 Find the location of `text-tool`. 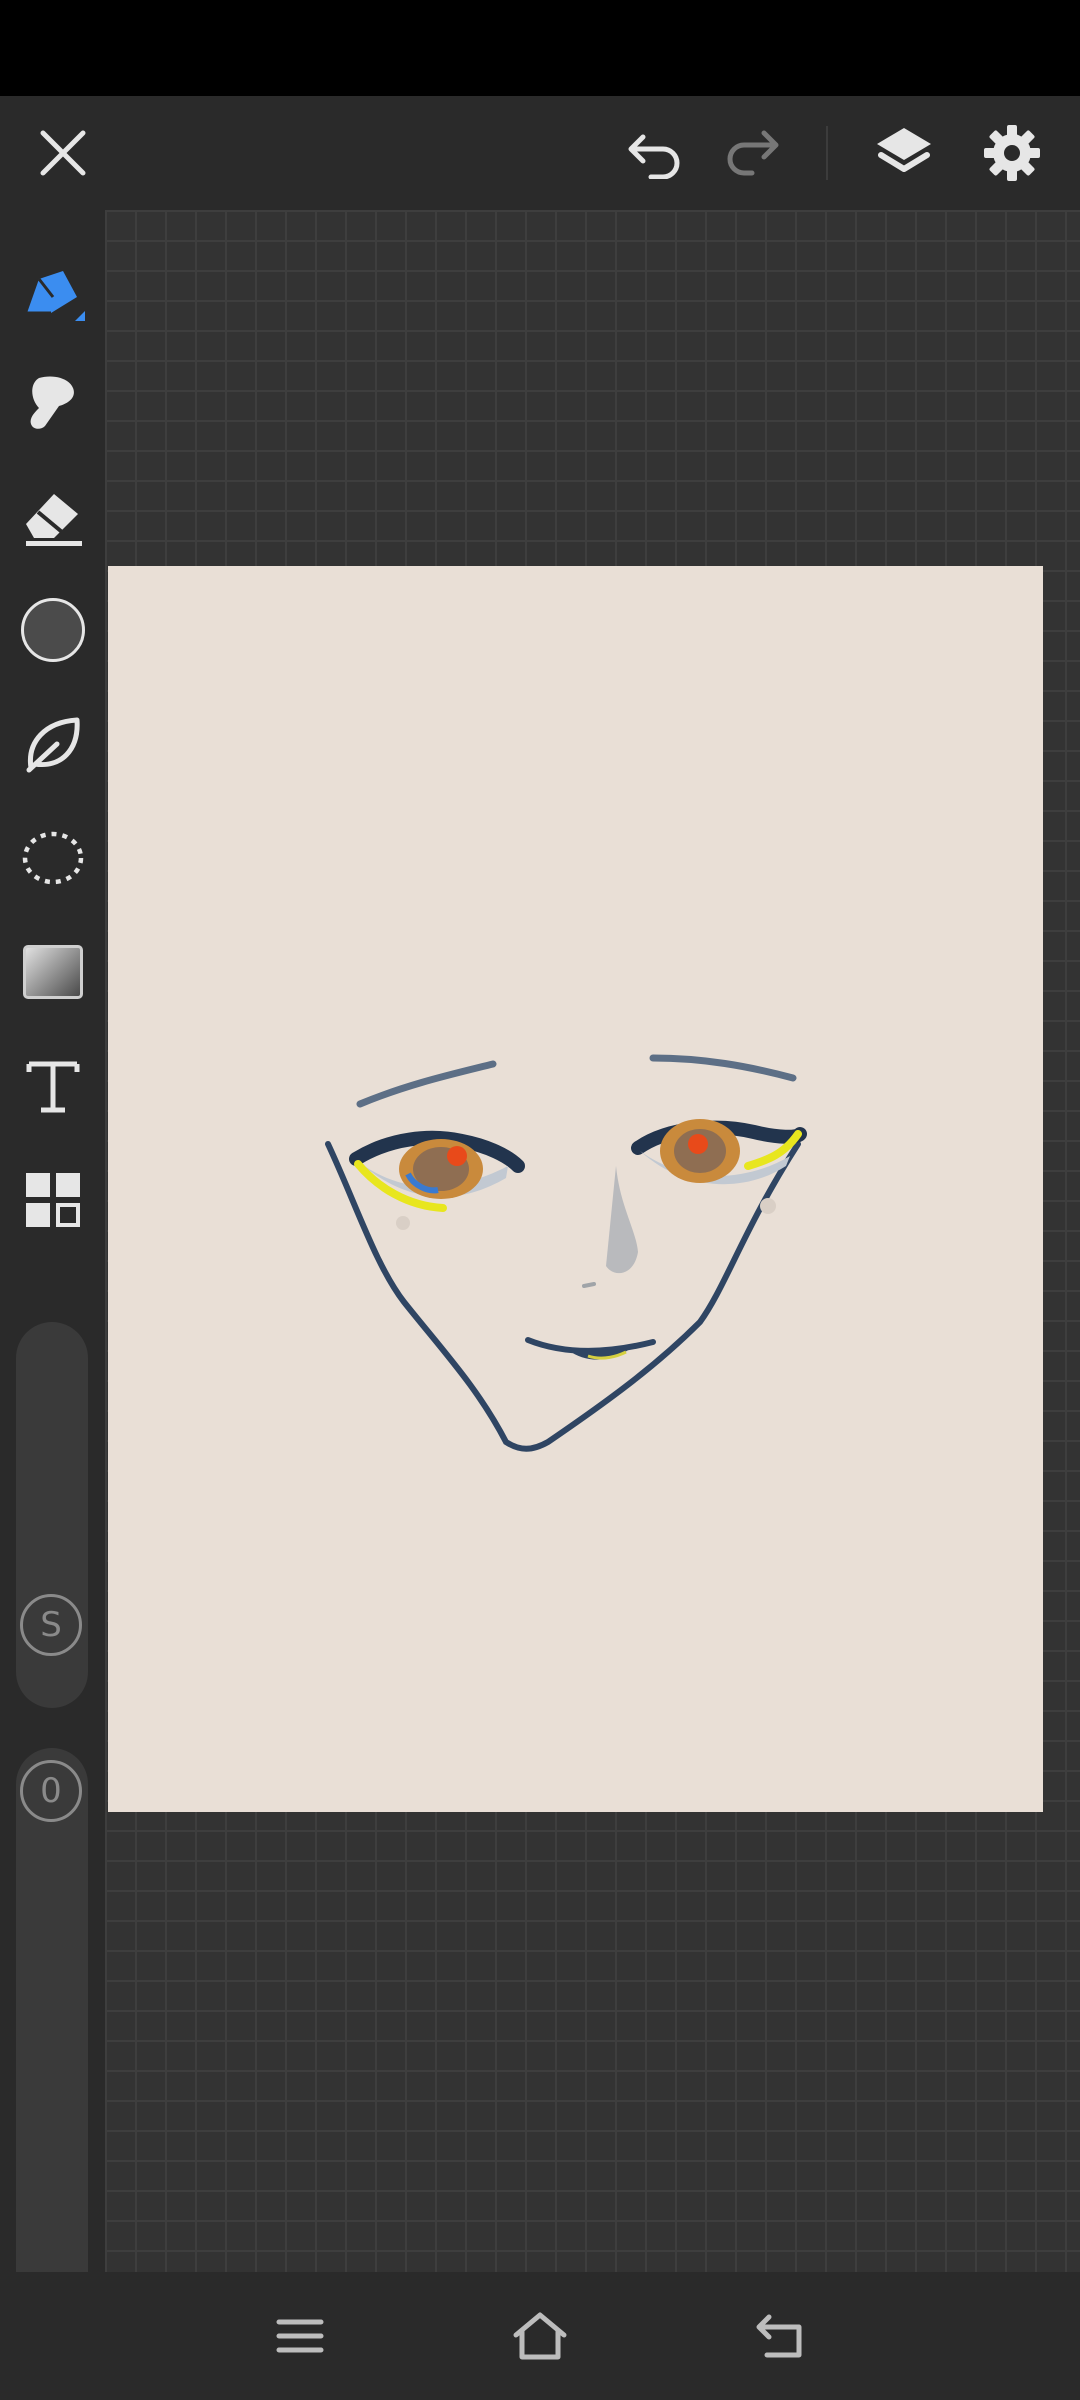

text-tool is located at coordinates (52, 1086).